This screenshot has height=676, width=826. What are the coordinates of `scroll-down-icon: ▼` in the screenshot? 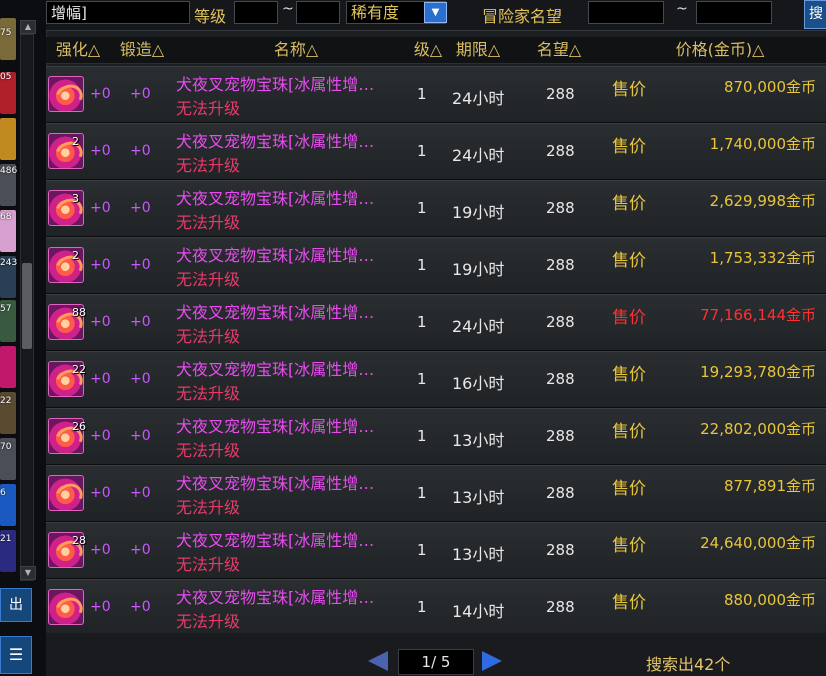 It's located at (28, 573).